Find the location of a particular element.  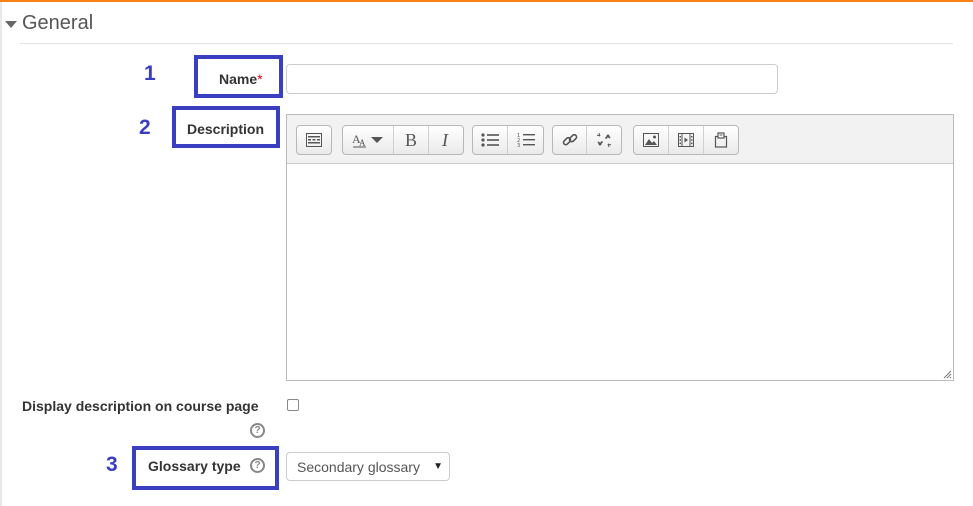

font-size-icon: AA is located at coordinates (368, 140).